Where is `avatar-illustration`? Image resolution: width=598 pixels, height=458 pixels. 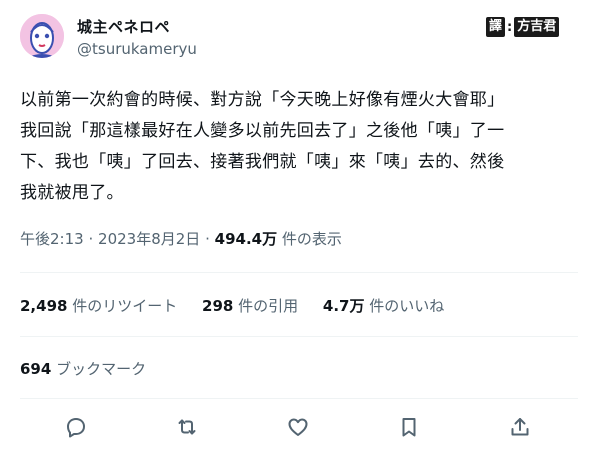
avatar-illustration is located at coordinates (42, 36).